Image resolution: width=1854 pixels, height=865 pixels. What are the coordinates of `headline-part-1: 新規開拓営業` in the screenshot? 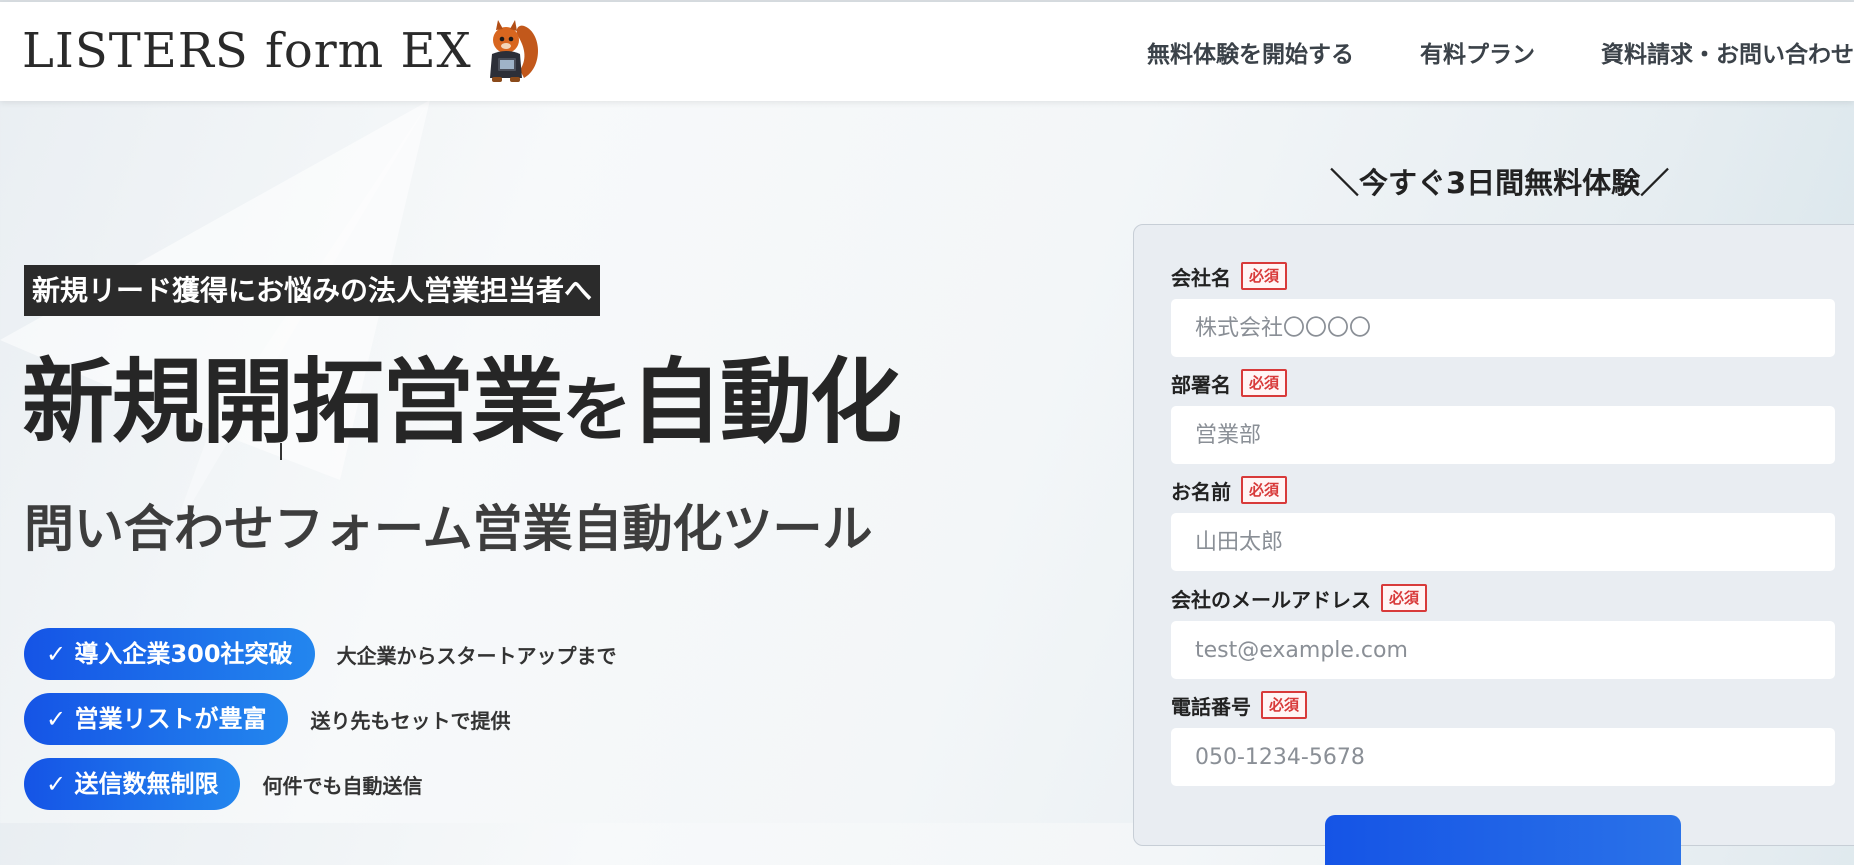 It's located at (293, 402).